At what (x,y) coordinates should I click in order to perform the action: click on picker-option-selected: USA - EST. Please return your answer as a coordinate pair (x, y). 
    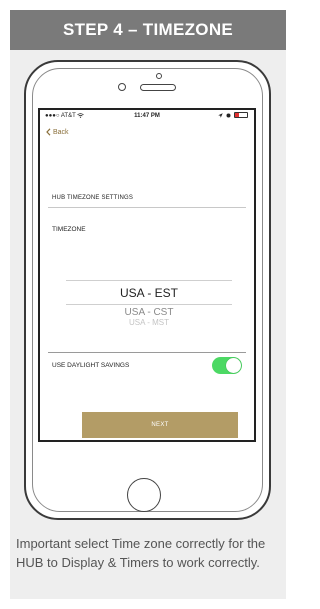
    Looking at the image, I should click on (149, 292).